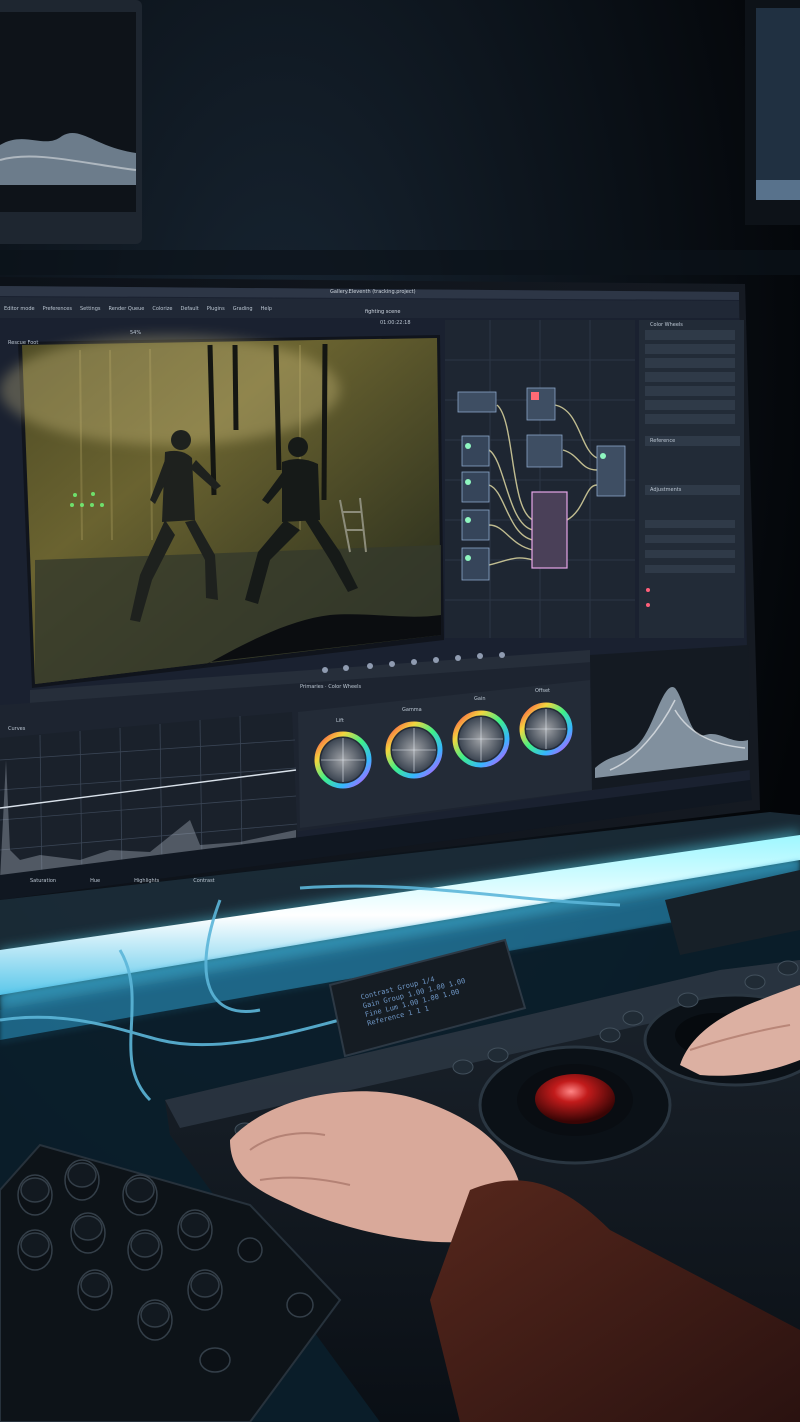  I want to click on wall-shelf, so click(400, 262).